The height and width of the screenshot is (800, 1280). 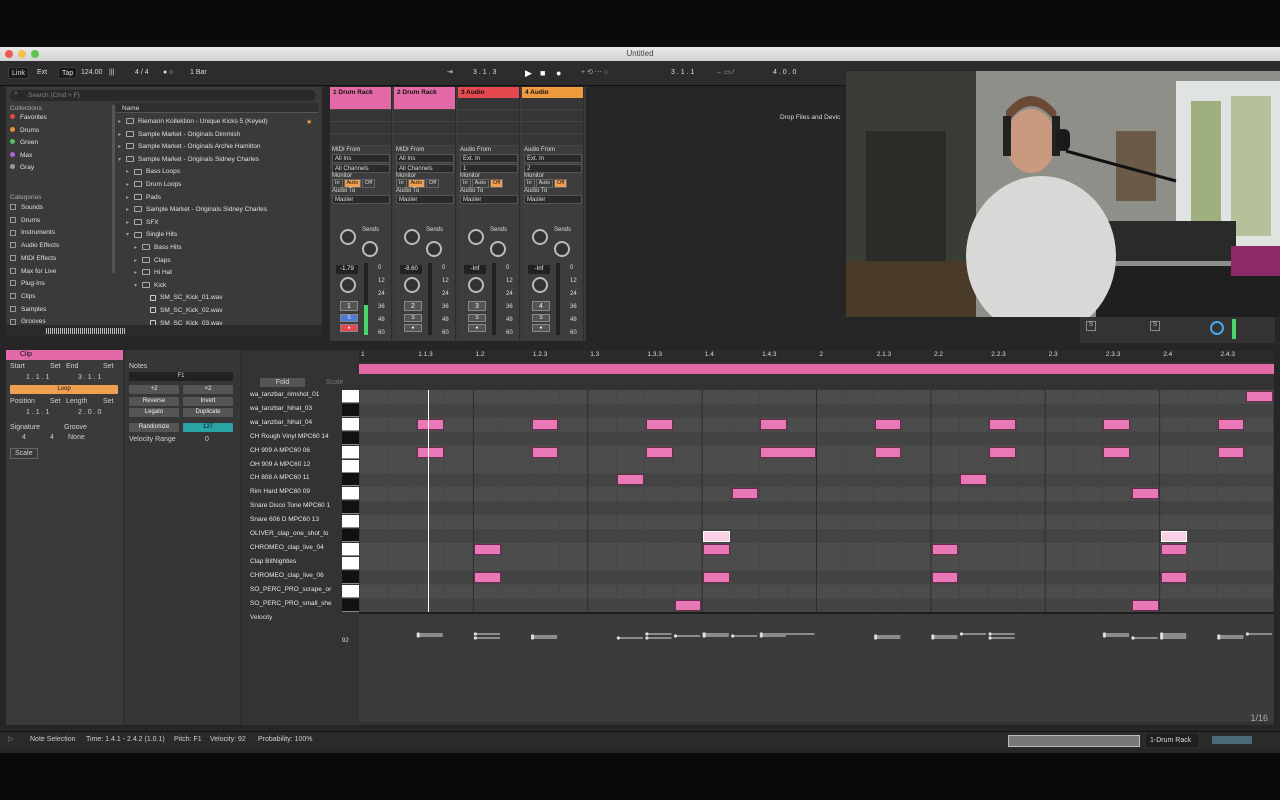 What do you see at coordinates (37, 377) in the screenshot?
I see `start-field: 1 . 1 . 1` at bounding box center [37, 377].